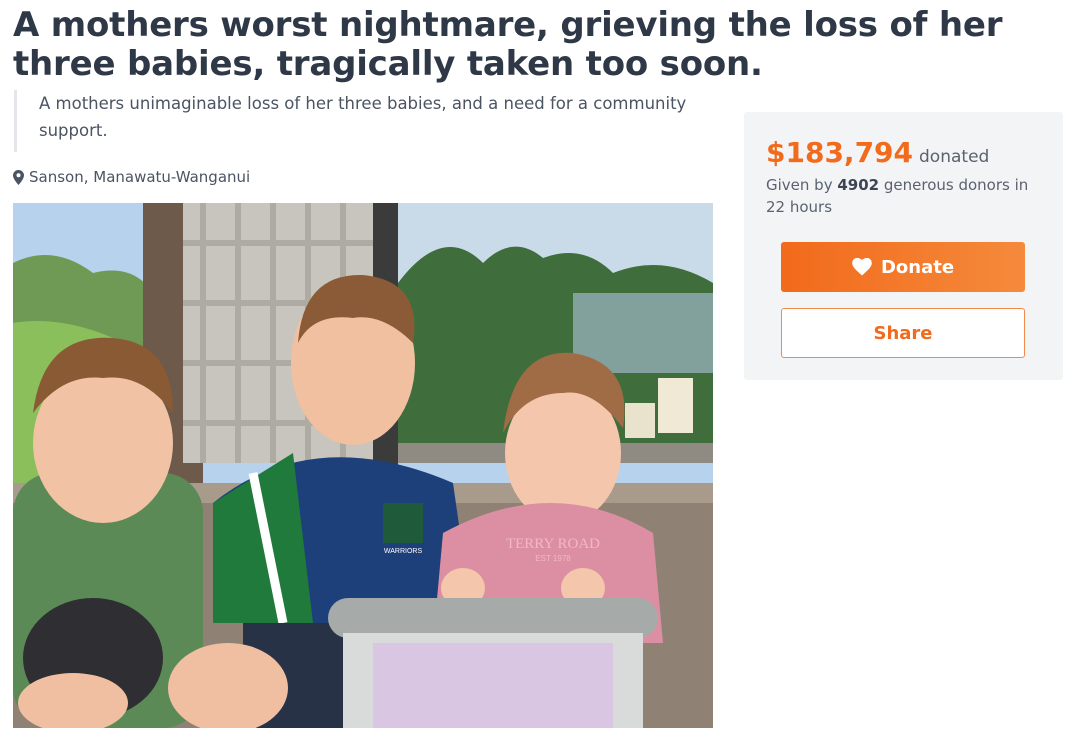 The width and height of the screenshot is (1080, 745). What do you see at coordinates (799, 185) in the screenshot?
I see `given-by-prefix: Given by` at bounding box center [799, 185].